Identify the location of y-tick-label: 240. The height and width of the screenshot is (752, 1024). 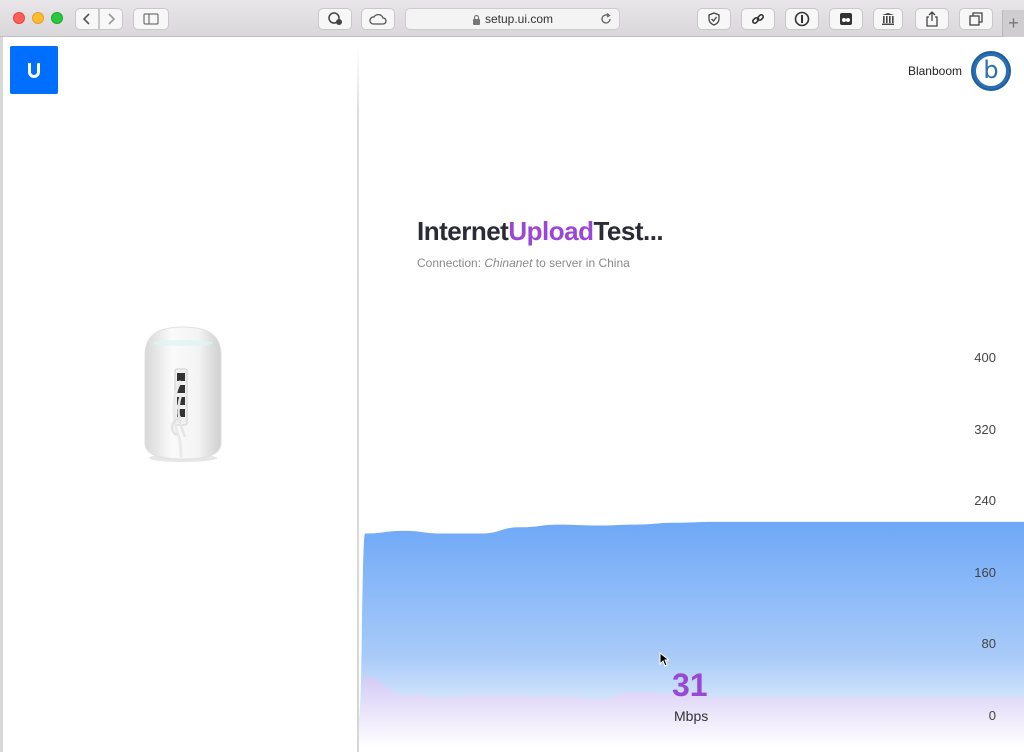
(985, 501).